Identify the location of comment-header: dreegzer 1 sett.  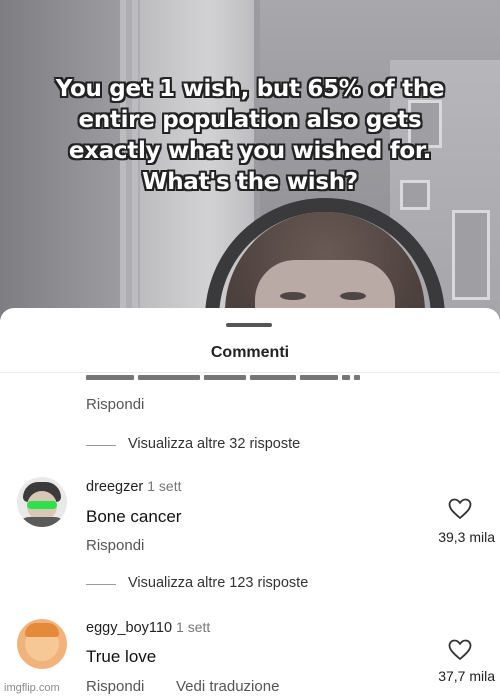
(133, 487).